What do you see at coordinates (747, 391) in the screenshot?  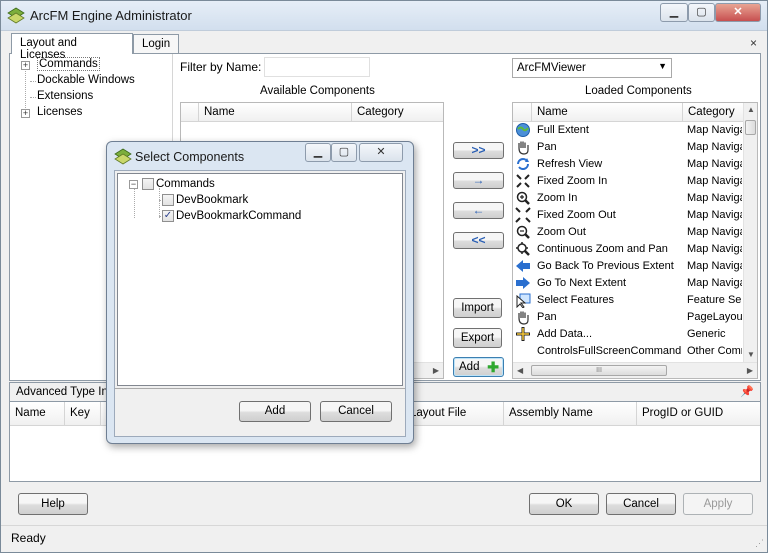 I see `pin-icon: 📌` at bounding box center [747, 391].